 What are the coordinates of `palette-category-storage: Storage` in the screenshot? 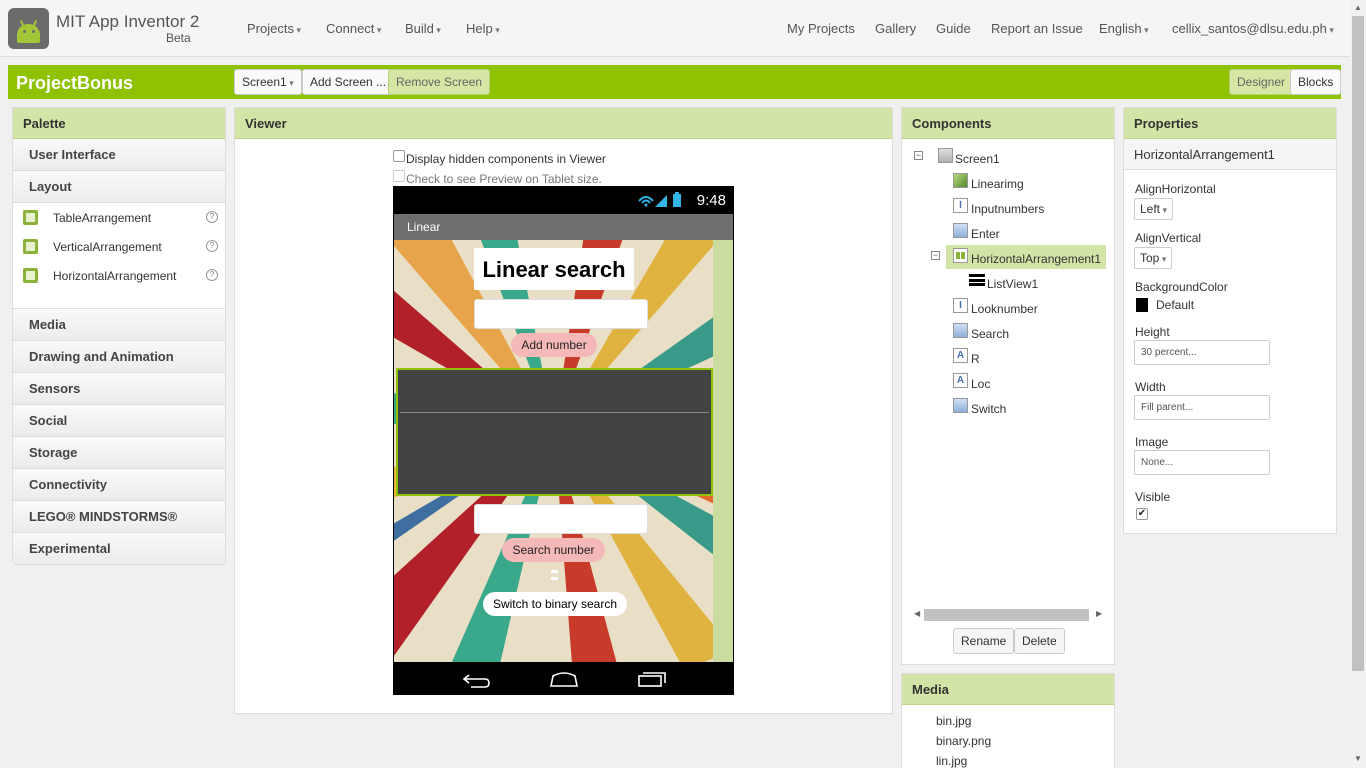 It's located at (119, 453).